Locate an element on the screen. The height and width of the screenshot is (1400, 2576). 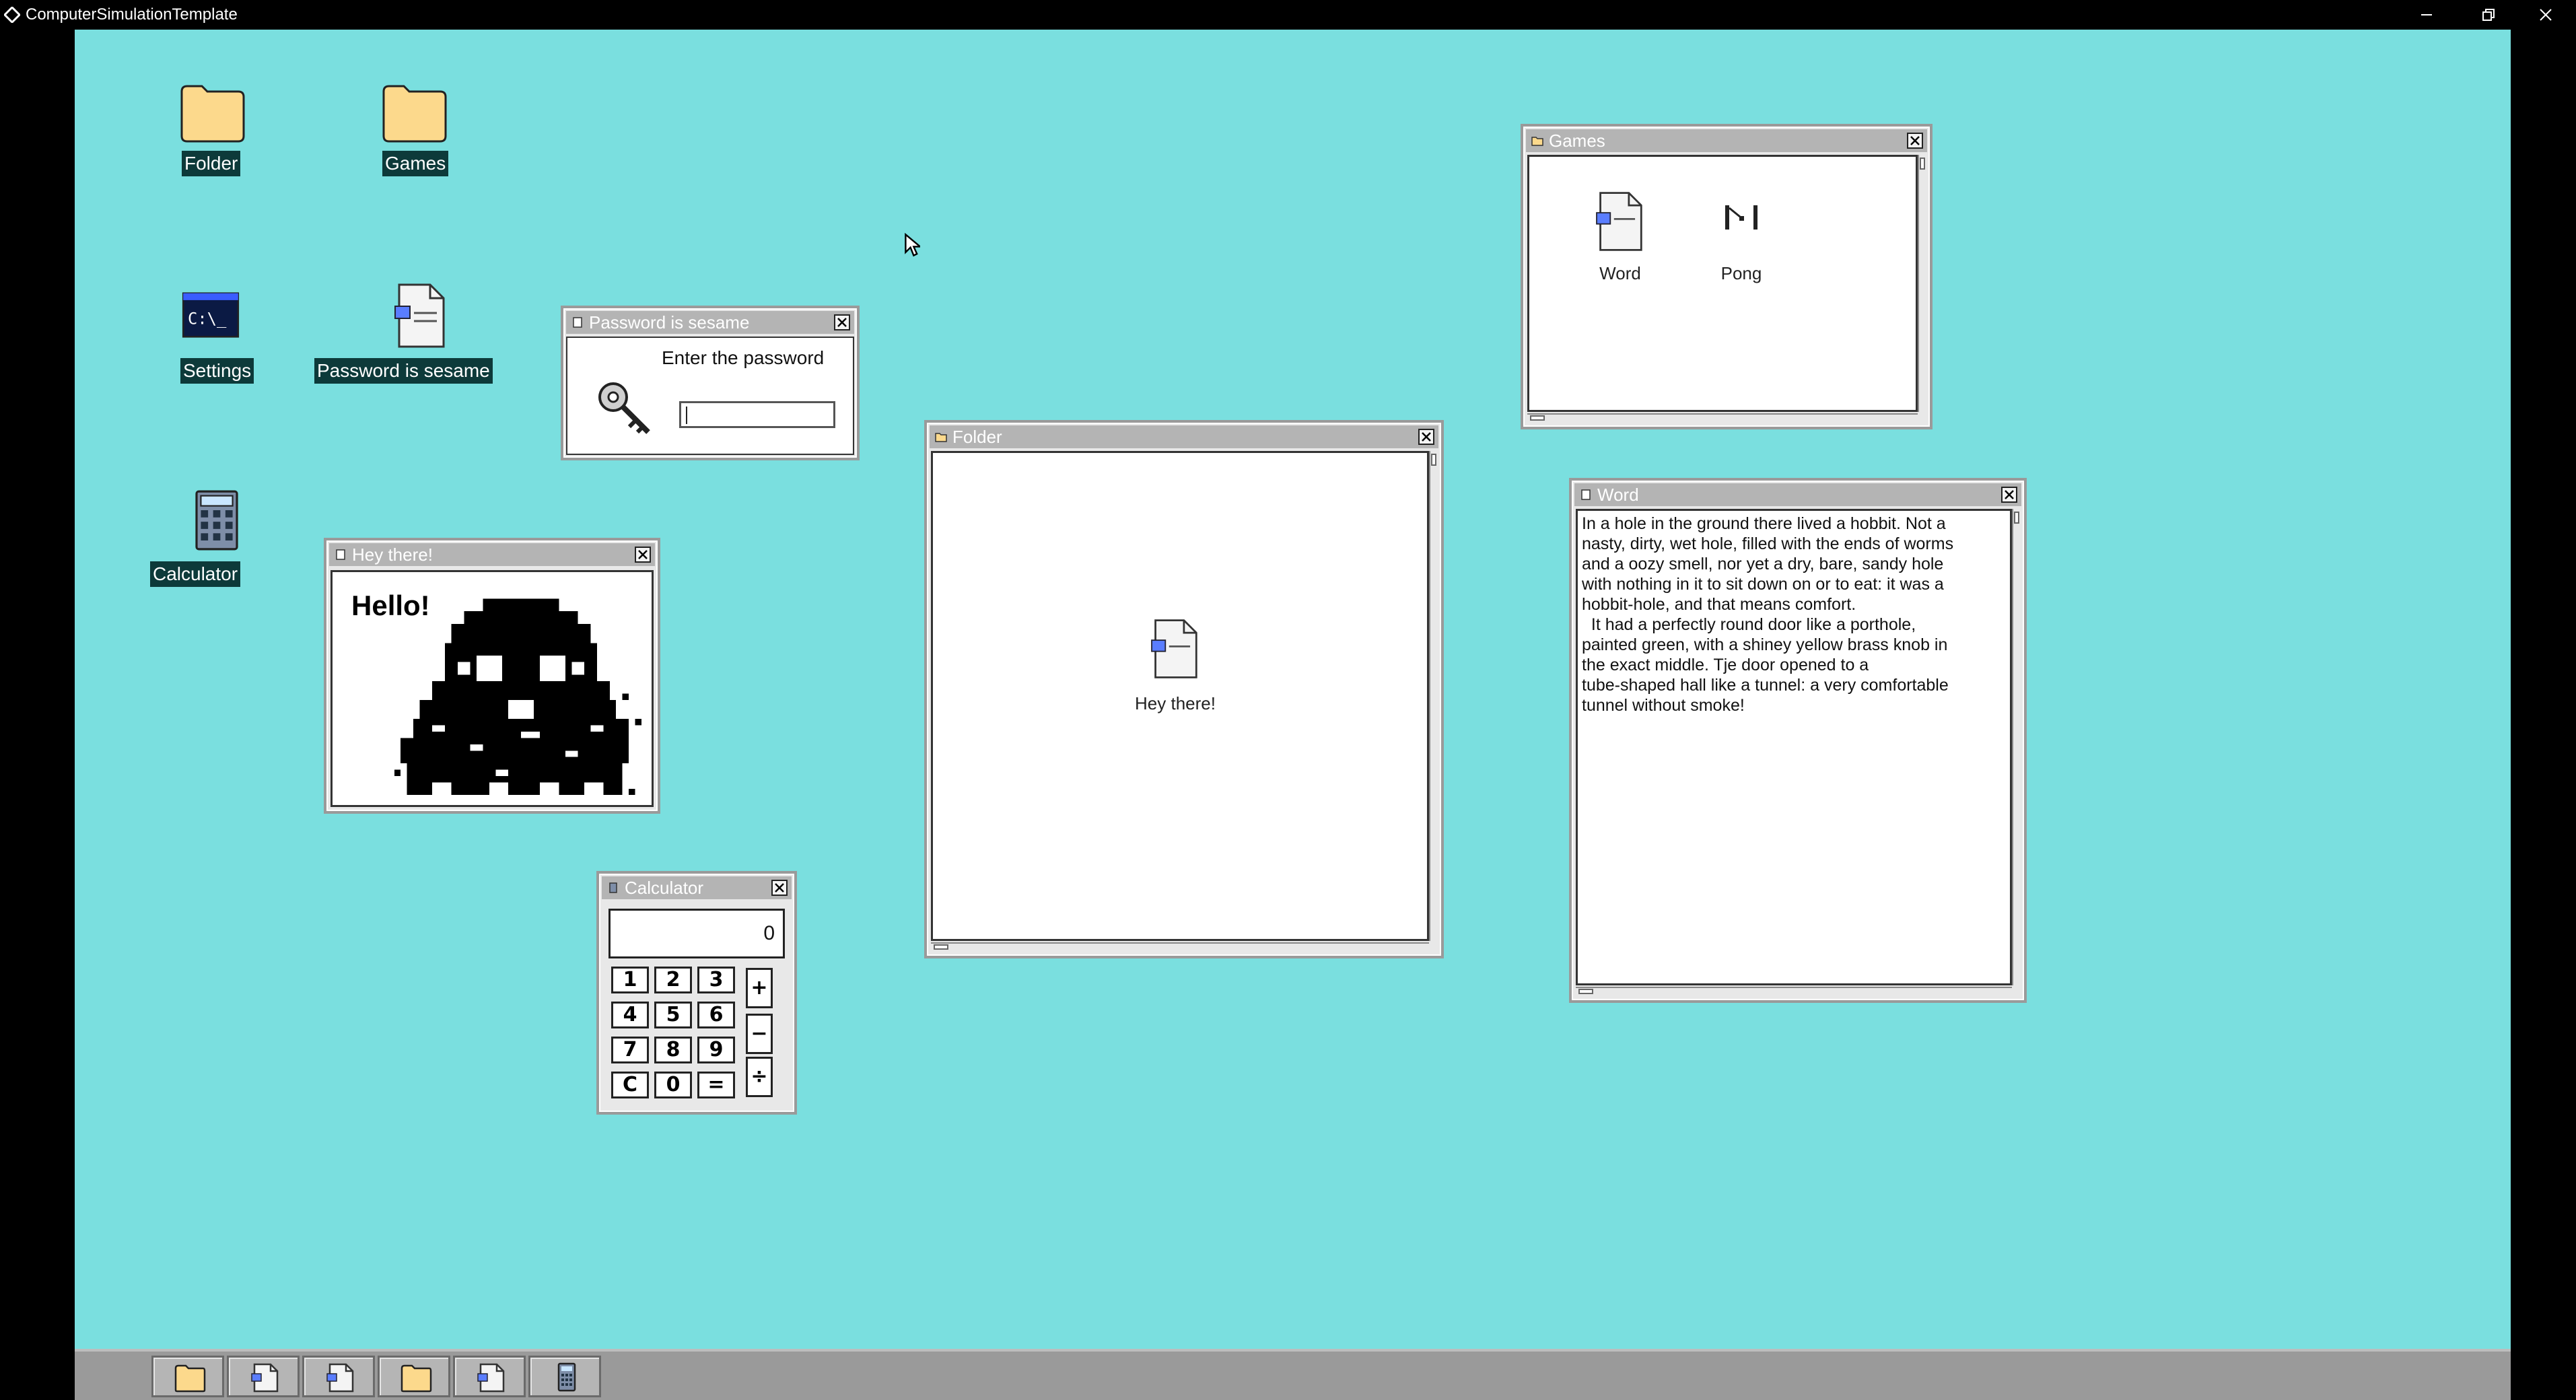
desktop-icon-games: Games is located at coordinates (414, 131).